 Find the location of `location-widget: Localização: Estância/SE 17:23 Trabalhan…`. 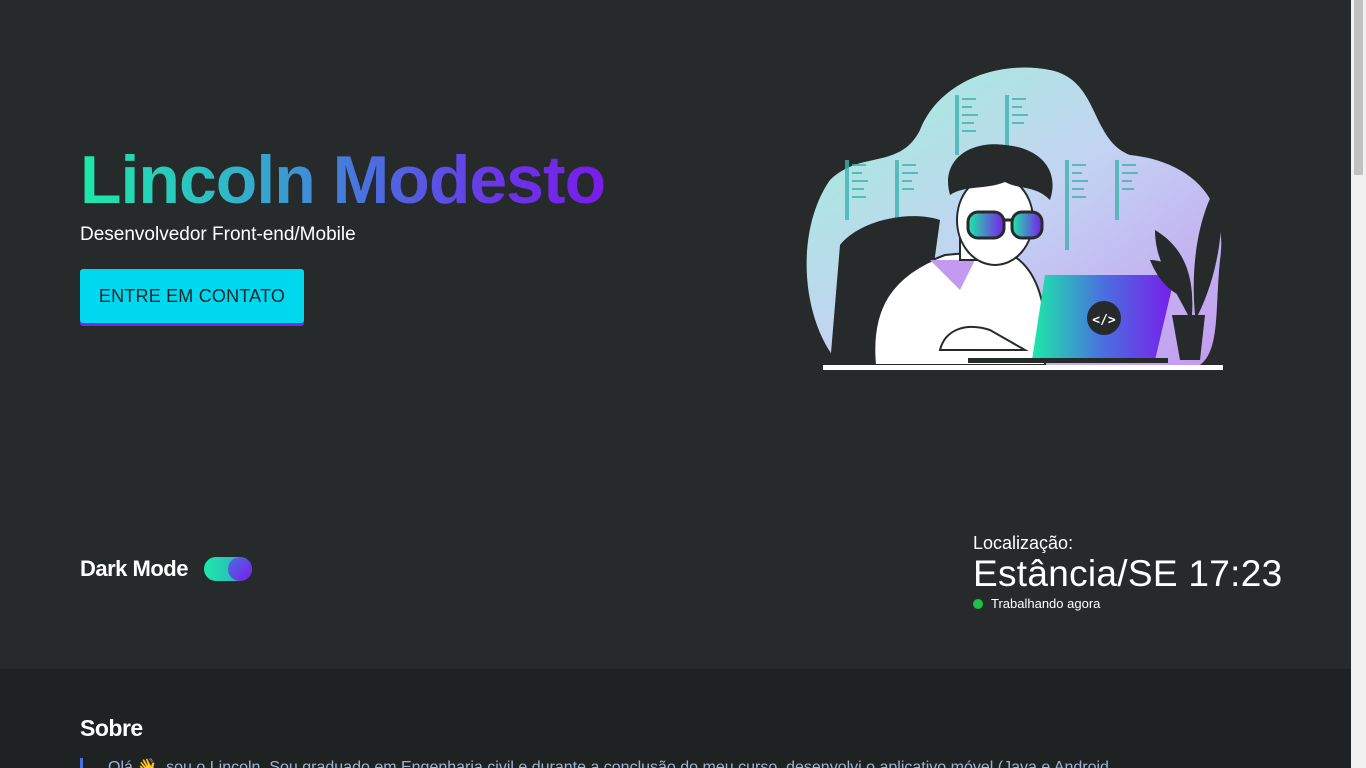

location-widget: Localização: Estância/SE 17:23 Trabalhan… is located at coordinates (1128, 571).